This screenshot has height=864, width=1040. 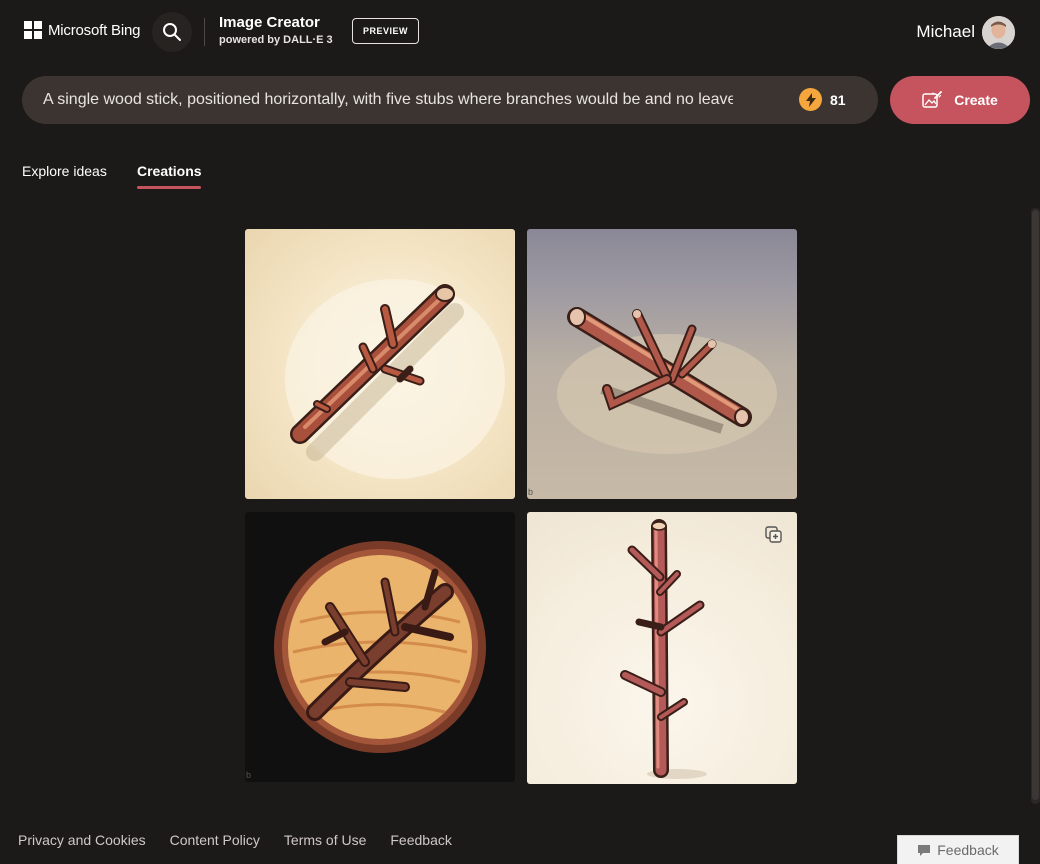 I want to click on feedback-button-label: Feedback, so click(x=968, y=850).